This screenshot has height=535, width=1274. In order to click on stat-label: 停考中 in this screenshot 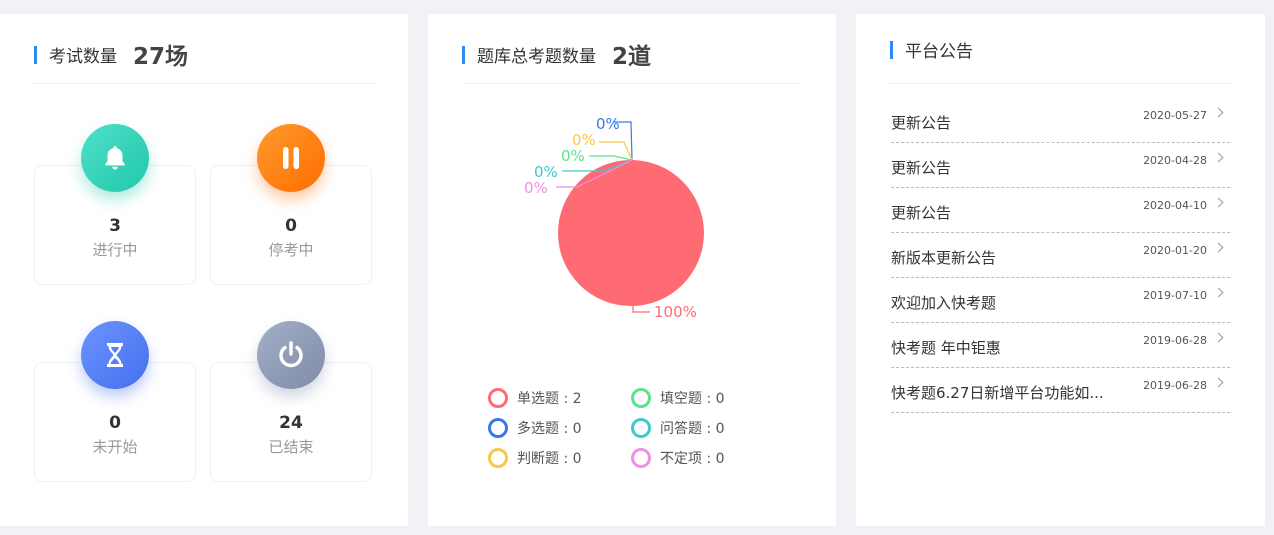, I will do `click(291, 250)`.